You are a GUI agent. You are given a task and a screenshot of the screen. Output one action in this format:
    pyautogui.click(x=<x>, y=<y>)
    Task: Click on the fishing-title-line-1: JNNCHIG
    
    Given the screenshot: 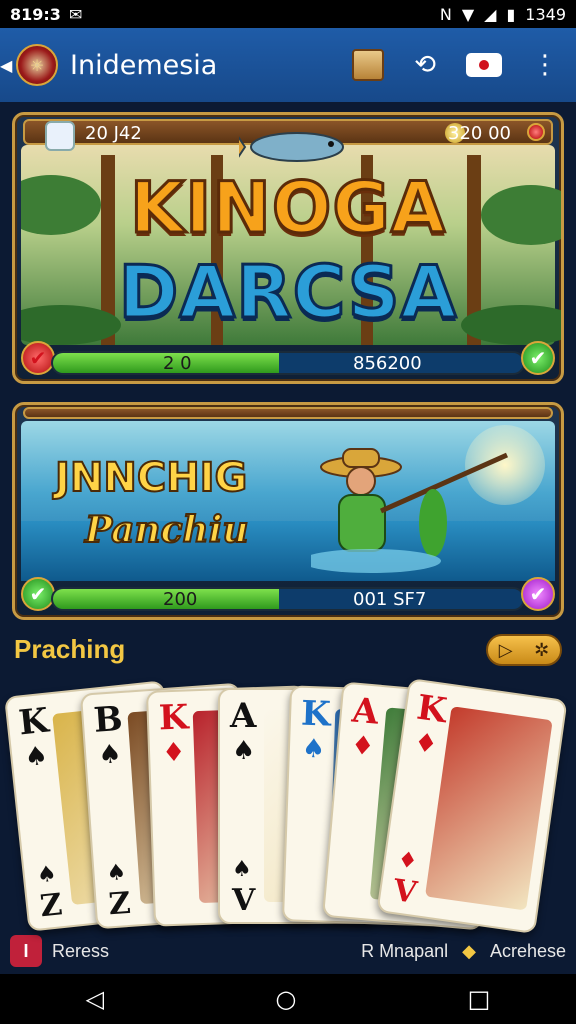 What is the action you would take?
    pyautogui.click(x=151, y=478)
    